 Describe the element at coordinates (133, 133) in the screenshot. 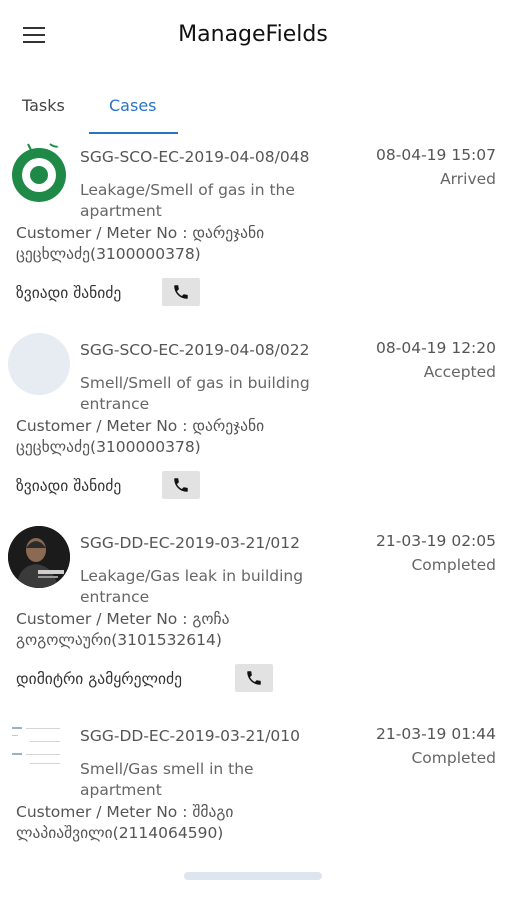

I see `active-tab-indicator` at that location.